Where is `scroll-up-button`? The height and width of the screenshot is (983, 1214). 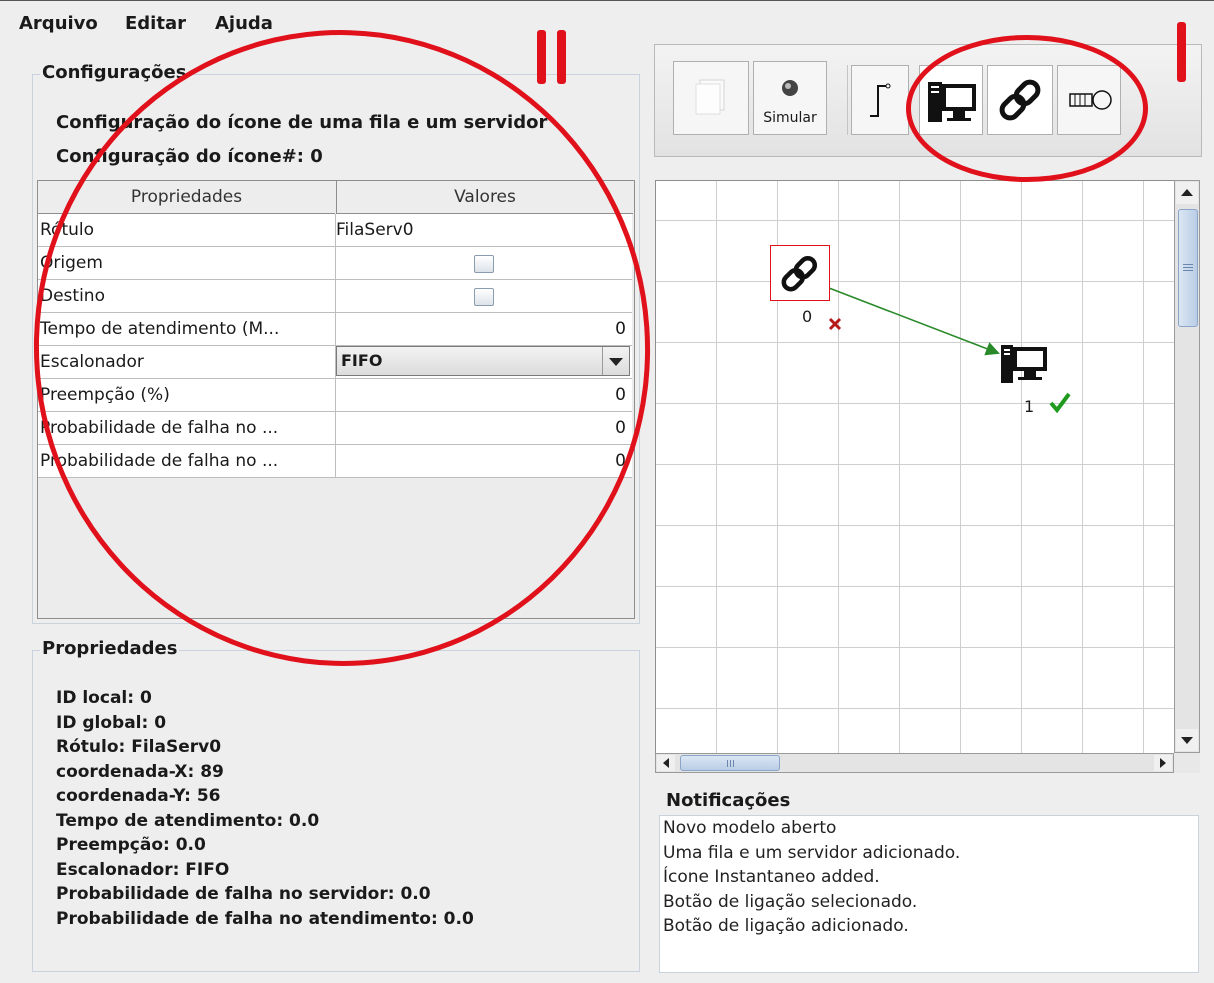 scroll-up-button is located at coordinates (1187, 193).